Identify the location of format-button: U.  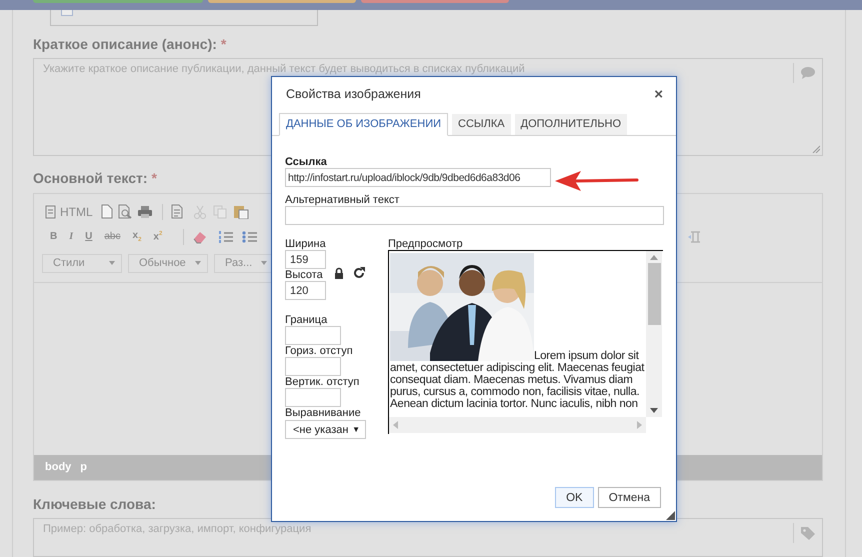
(88, 236).